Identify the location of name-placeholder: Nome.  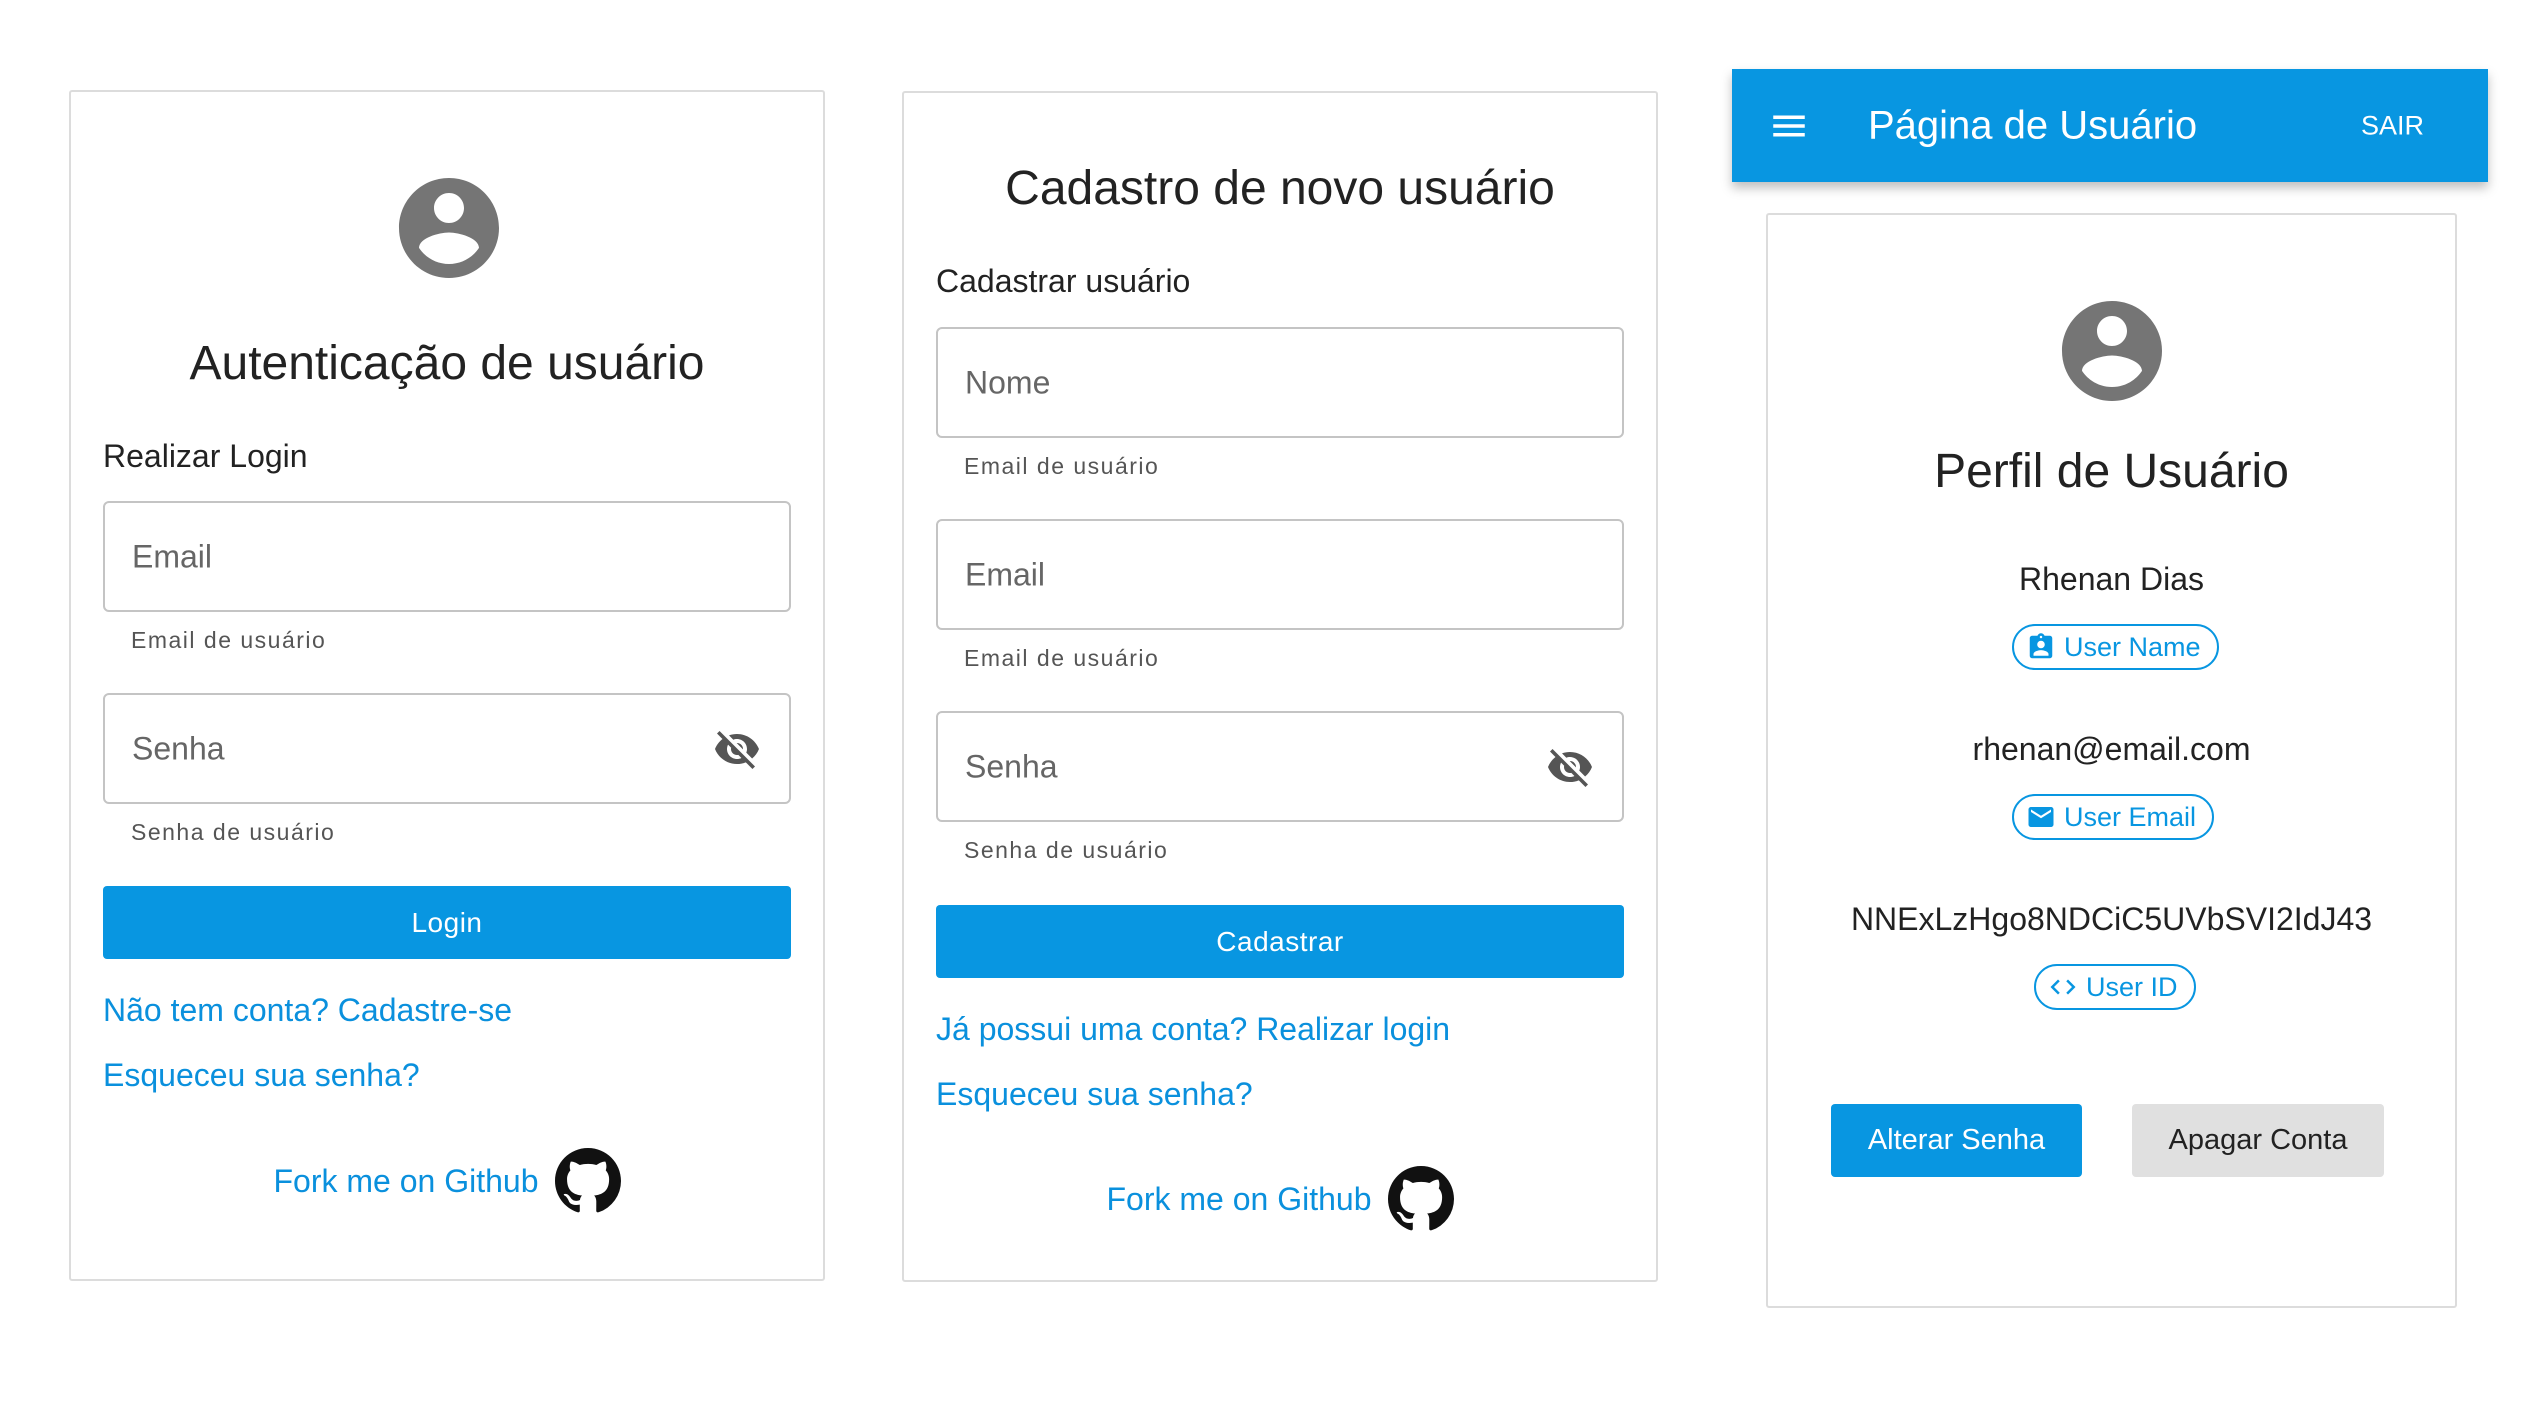
(1008, 382).